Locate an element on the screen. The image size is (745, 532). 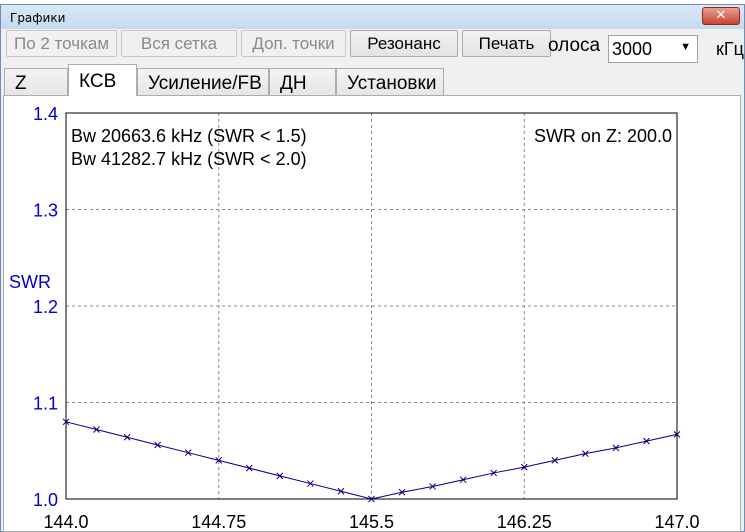
y-tick-label: 1.4 is located at coordinates (45, 114).